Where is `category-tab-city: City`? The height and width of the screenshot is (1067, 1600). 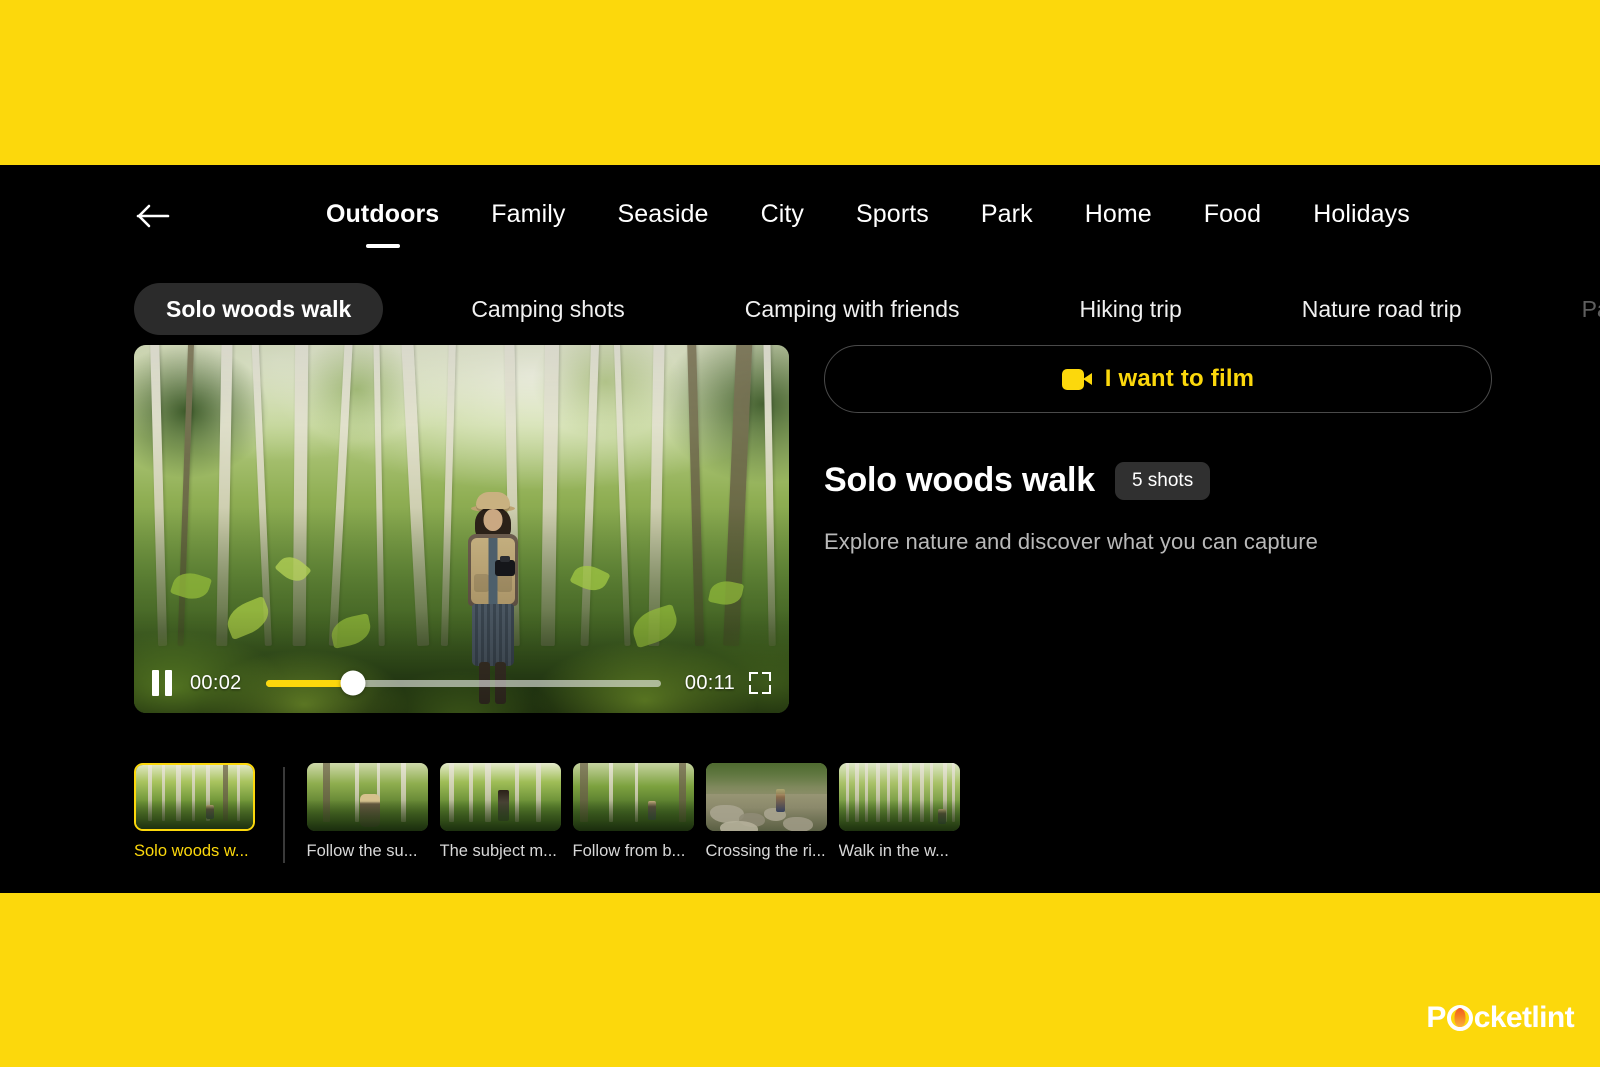 category-tab-city: City is located at coordinates (782, 214).